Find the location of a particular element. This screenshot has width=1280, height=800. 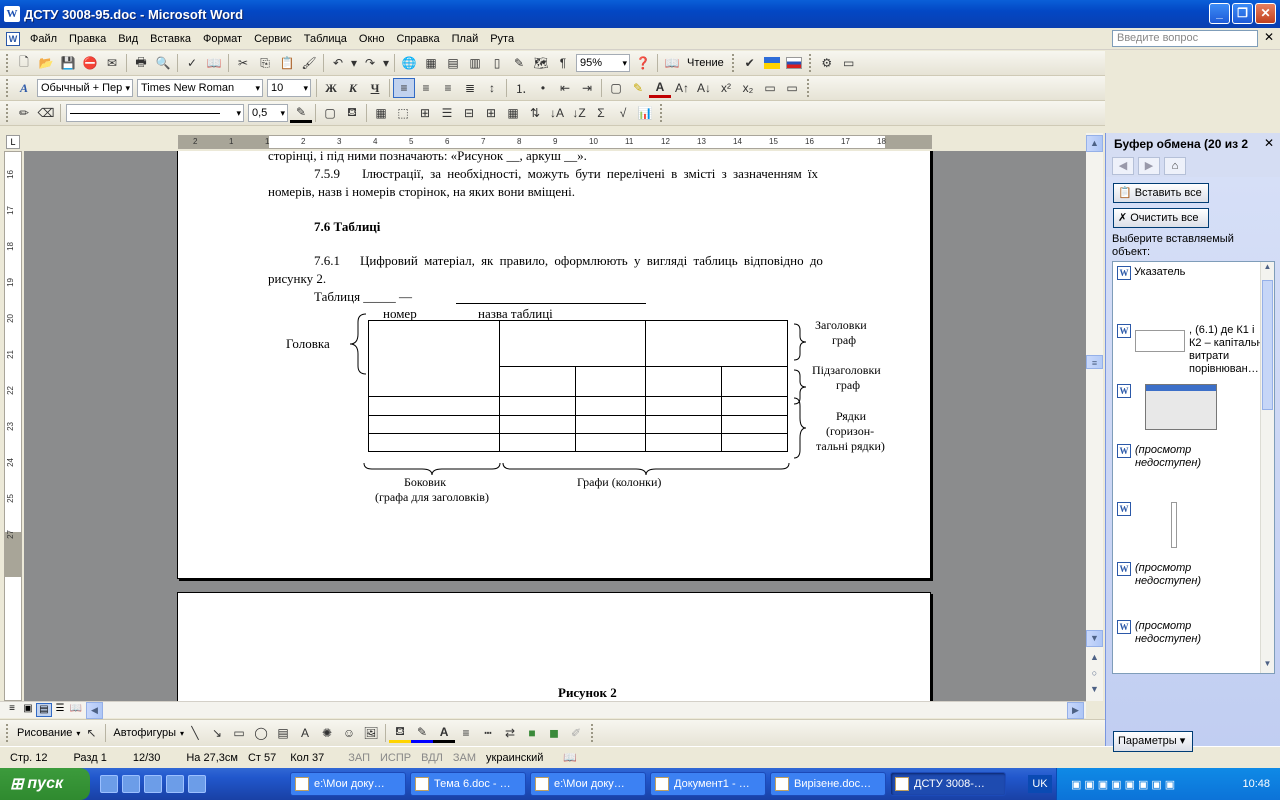

menu-edit: Правка is located at coordinates (87, 39).